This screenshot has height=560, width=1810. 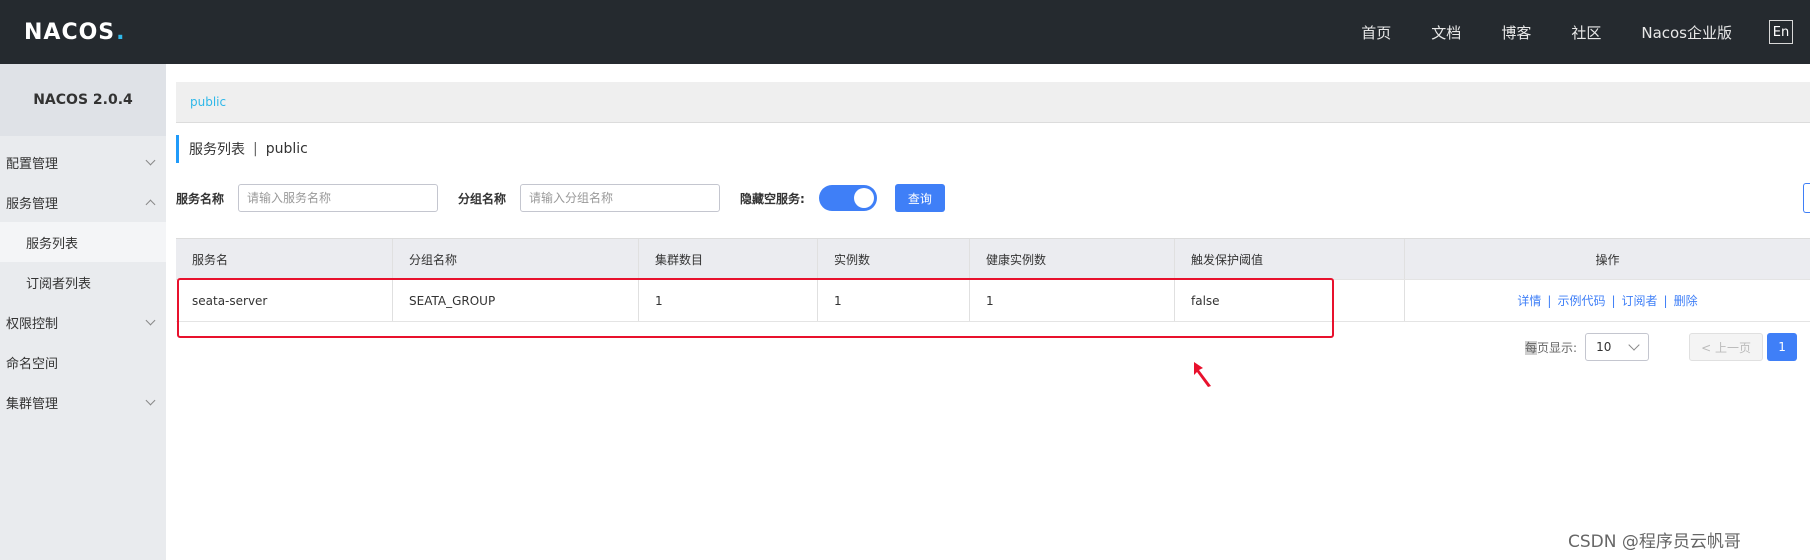 I want to click on prev-page-button: < 上一页, so click(x=1726, y=347).